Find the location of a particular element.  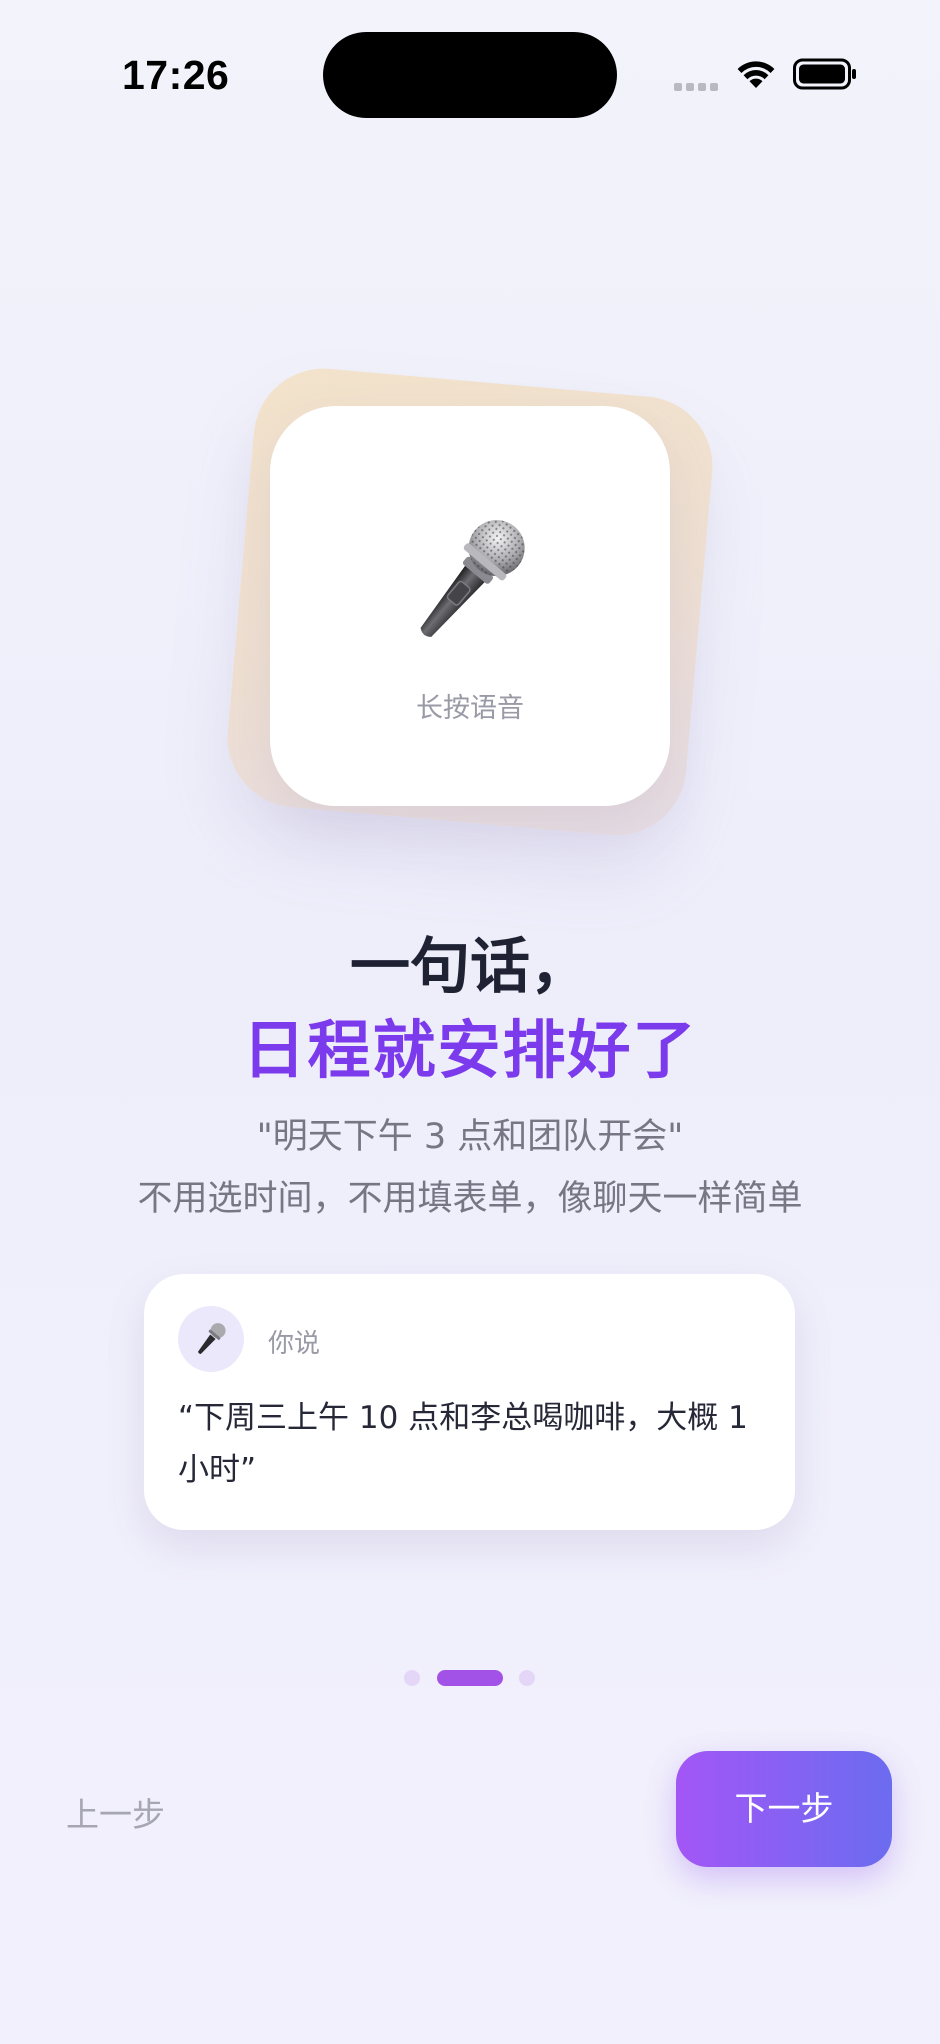

status-time: 17:26 is located at coordinates (176, 75).